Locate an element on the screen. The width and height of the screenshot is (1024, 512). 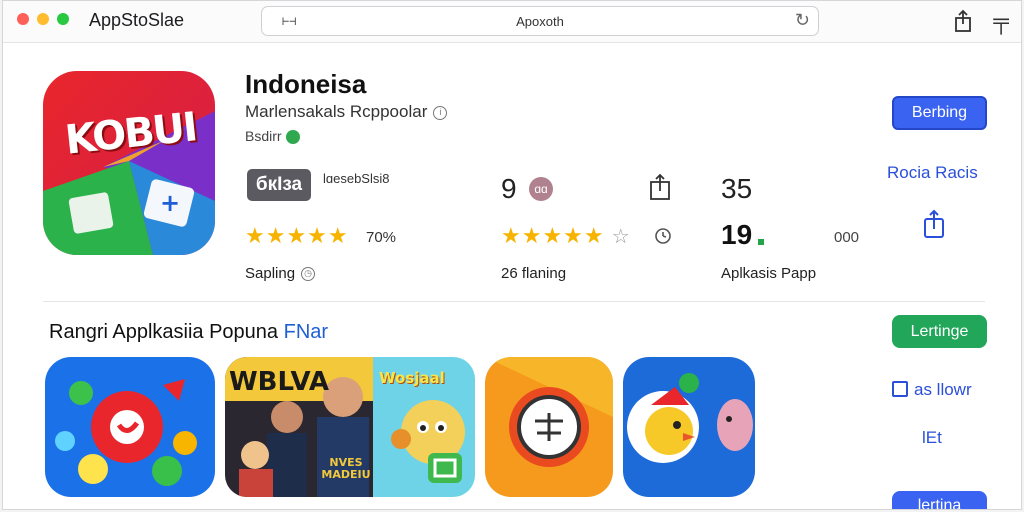
app-tile: Wosjaal is located at coordinates (424, 427).